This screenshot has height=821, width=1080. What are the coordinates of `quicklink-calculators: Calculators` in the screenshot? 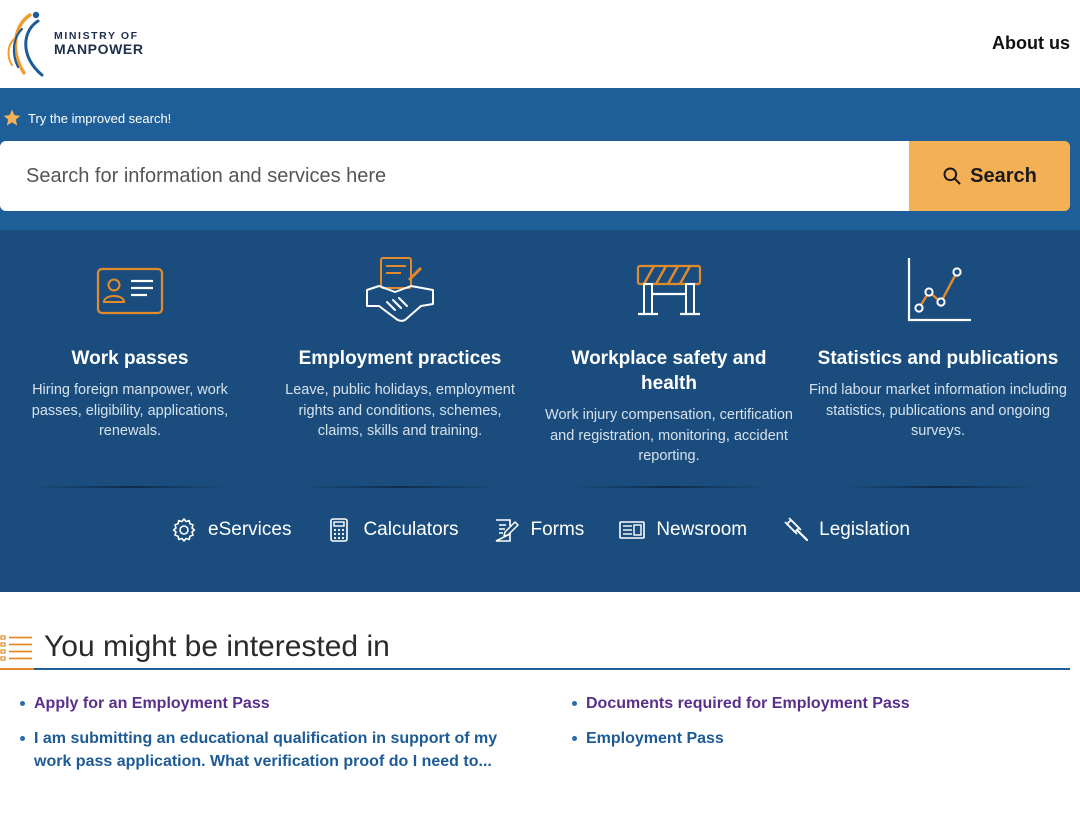 It's located at (391, 530).